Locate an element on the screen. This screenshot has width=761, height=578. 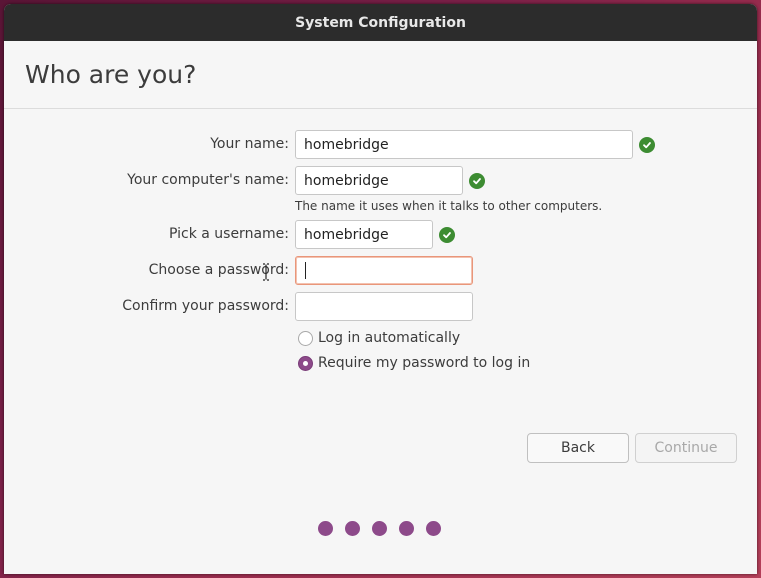
login-automatically-option: Log in automatically is located at coordinates (379, 338).